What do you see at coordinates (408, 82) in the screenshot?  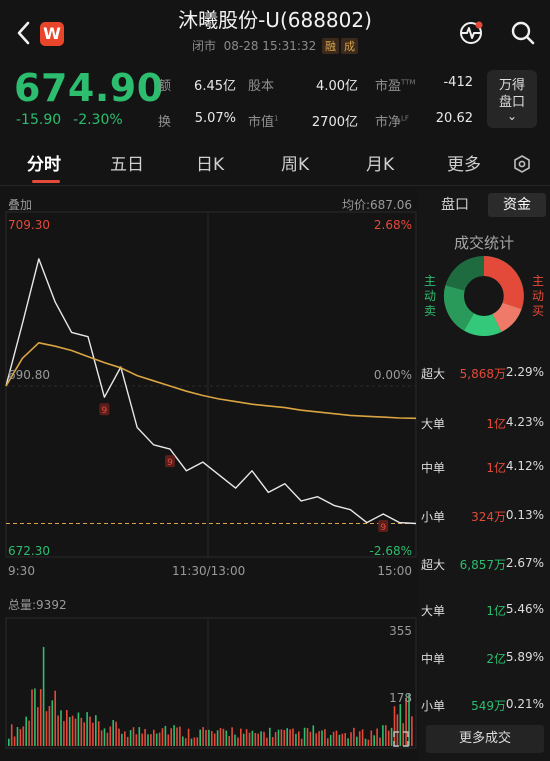 I see `stat-sup: TTM` at bounding box center [408, 82].